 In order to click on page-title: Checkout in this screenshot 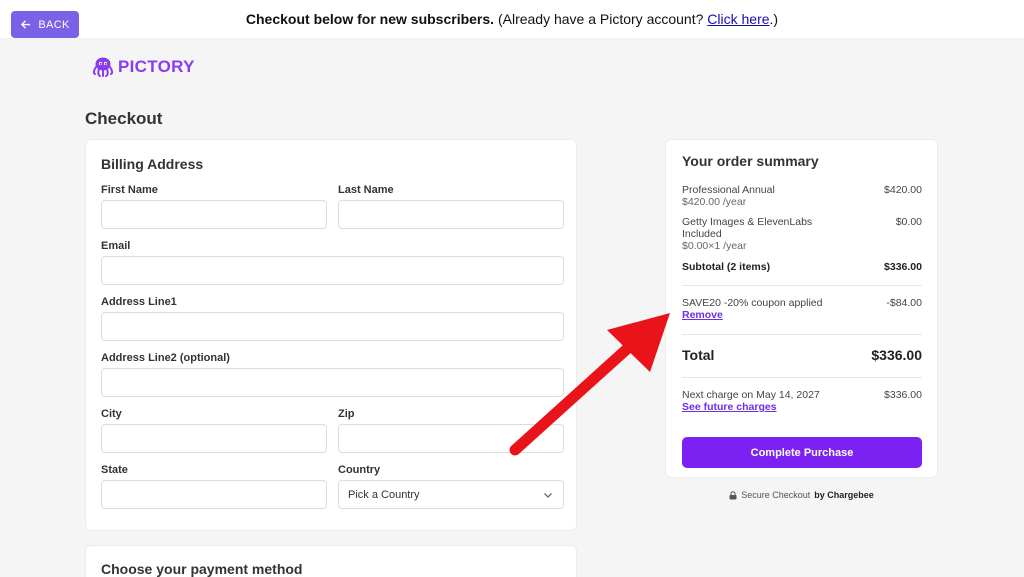, I will do `click(124, 118)`.